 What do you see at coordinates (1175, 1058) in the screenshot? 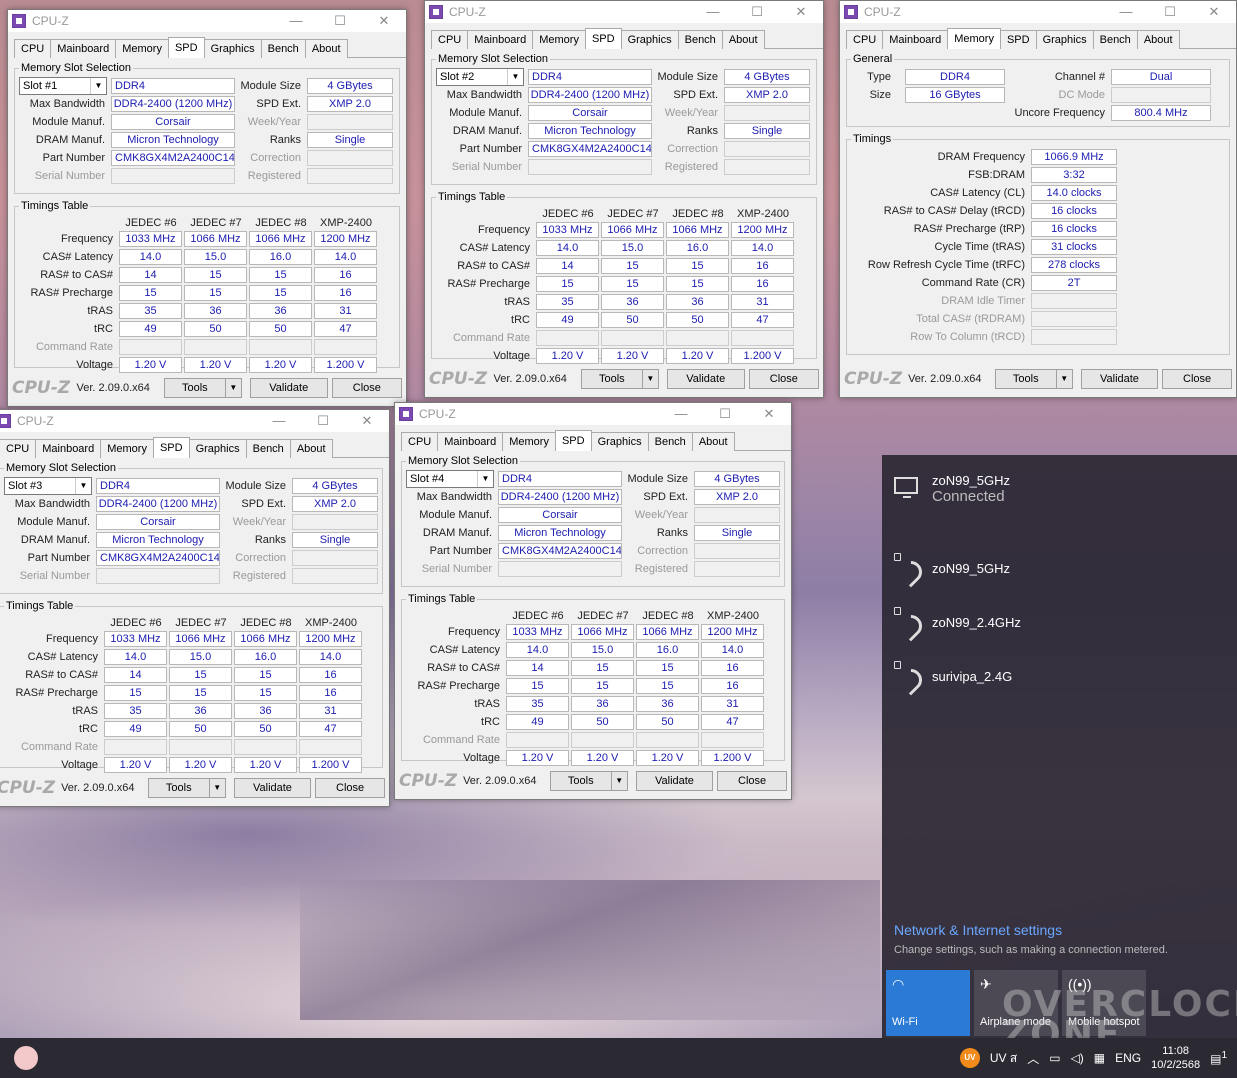
I see `clock: 11:08 10/2/2568` at bounding box center [1175, 1058].